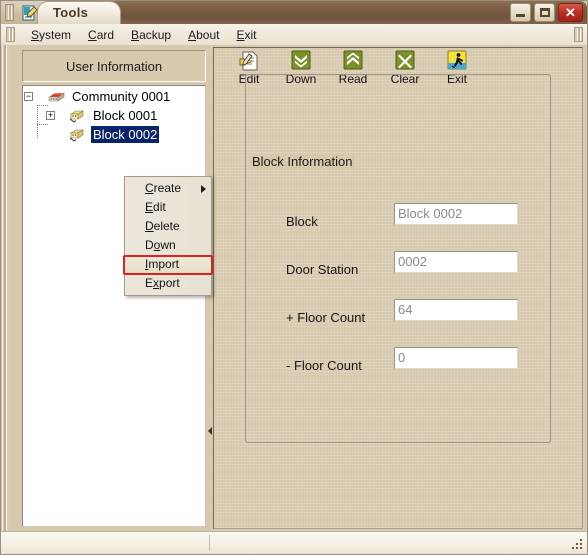 The width and height of the screenshot is (588, 555). What do you see at coordinates (168, 207) in the screenshot?
I see `context-menu-item-edit: Edit` at bounding box center [168, 207].